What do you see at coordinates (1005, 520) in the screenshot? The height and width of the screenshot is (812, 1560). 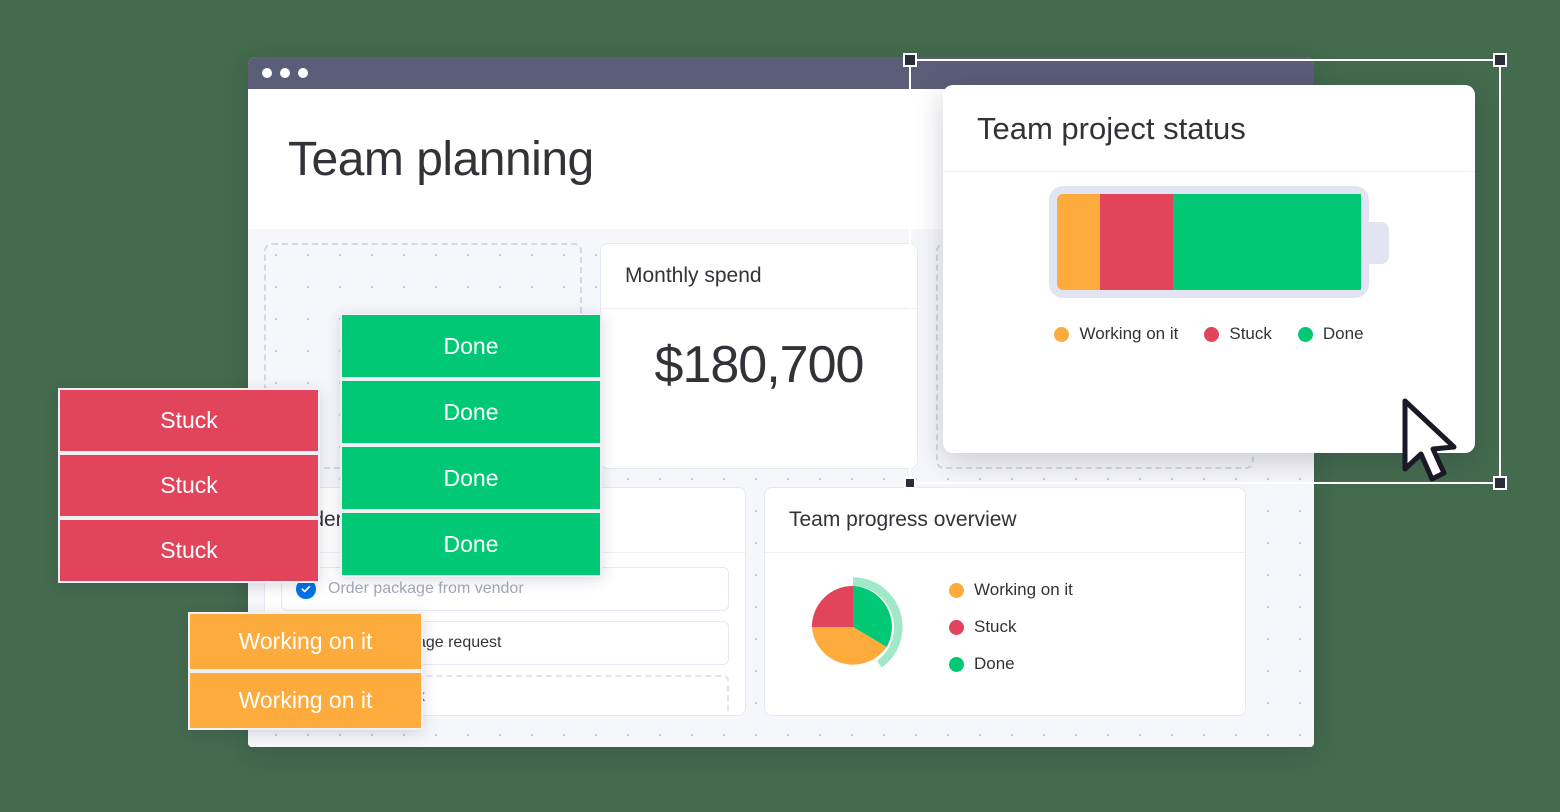 I see `team-progress-title: Team progress overview` at bounding box center [1005, 520].